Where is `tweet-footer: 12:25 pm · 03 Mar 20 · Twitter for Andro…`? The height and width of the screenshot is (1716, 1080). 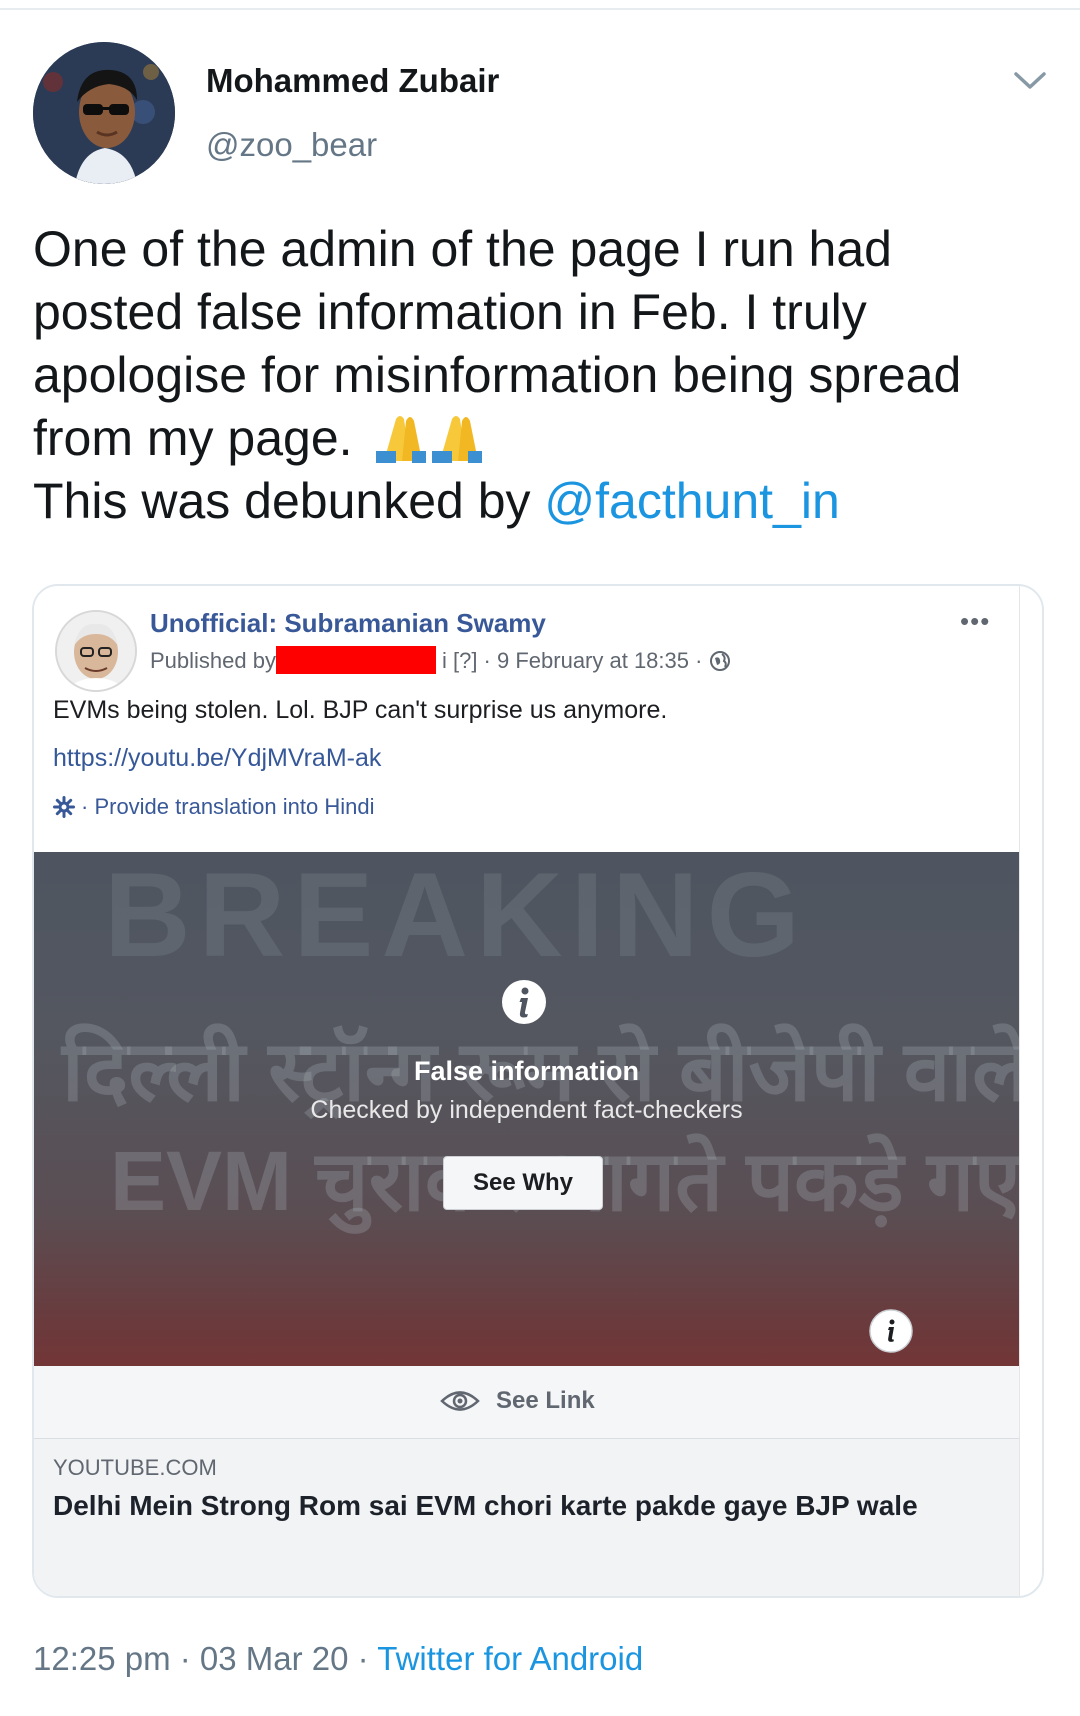
tweet-footer: 12:25 pm · 03 Mar 20 · Twitter for Andro… is located at coordinates (338, 1659).